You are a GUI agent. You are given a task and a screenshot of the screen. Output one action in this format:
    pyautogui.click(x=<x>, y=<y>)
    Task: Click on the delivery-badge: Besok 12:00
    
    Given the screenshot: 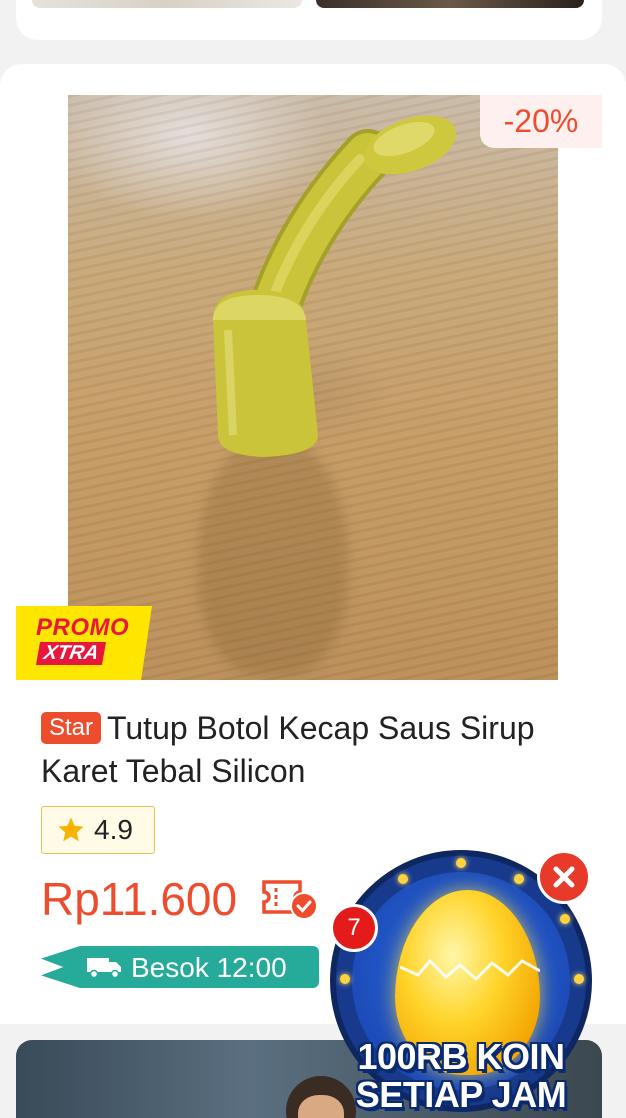 What is the action you would take?
    pyautogui.click(x=180, y=967)
    